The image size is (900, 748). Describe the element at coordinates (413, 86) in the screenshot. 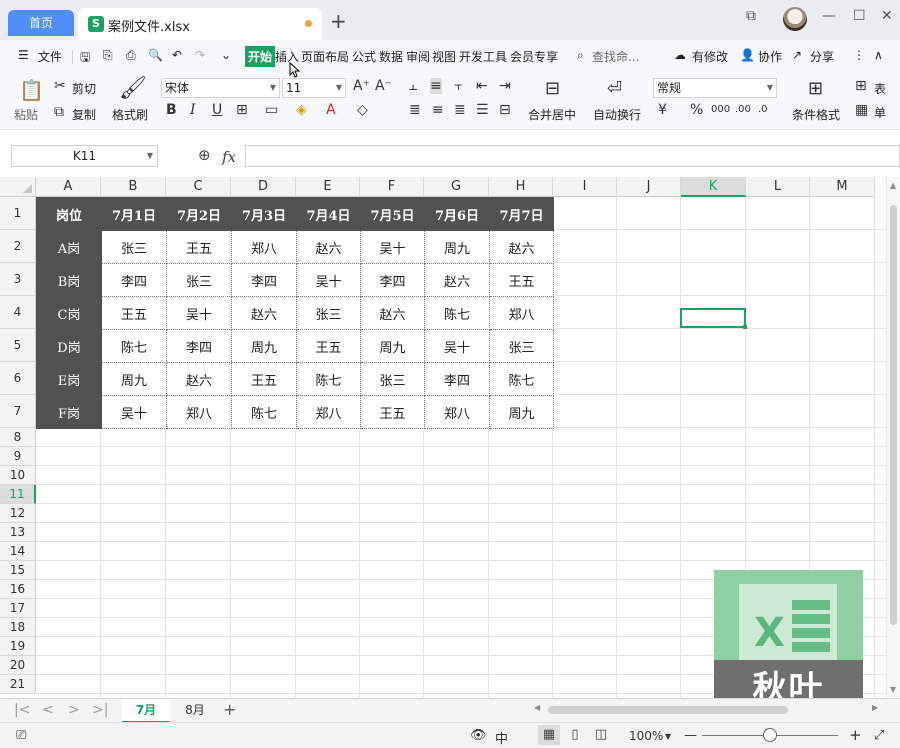

I see `align-top-icon: ⫠` at that location.